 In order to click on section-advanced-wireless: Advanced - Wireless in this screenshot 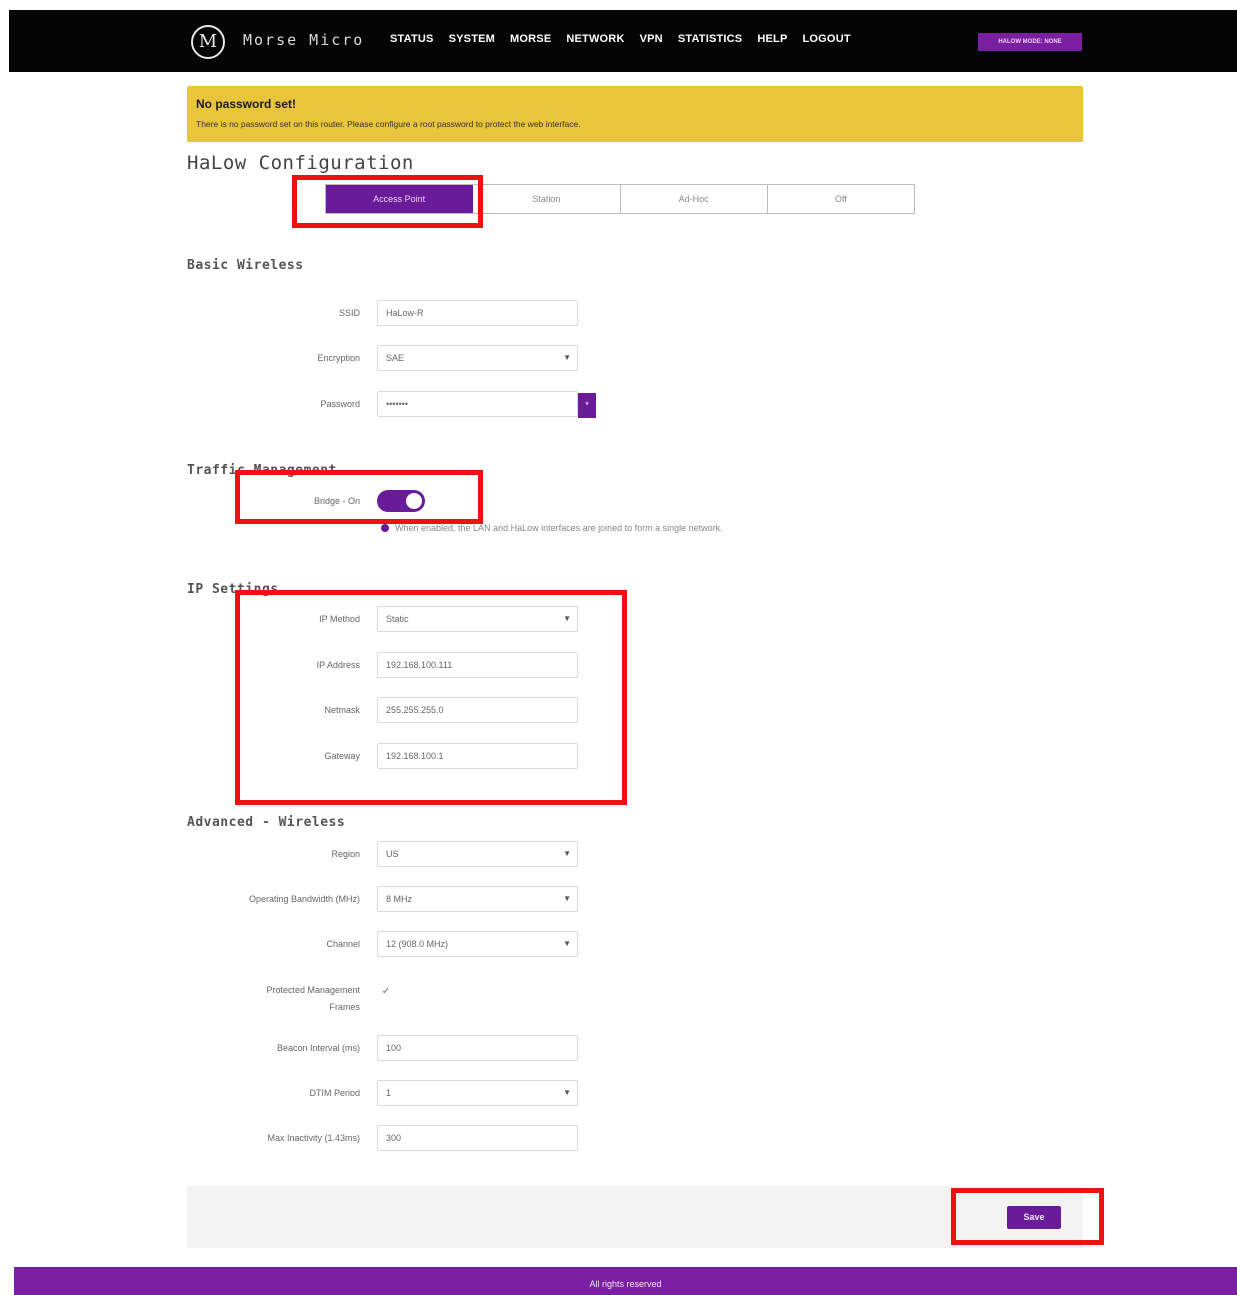, I will do `click(266, 822)`.